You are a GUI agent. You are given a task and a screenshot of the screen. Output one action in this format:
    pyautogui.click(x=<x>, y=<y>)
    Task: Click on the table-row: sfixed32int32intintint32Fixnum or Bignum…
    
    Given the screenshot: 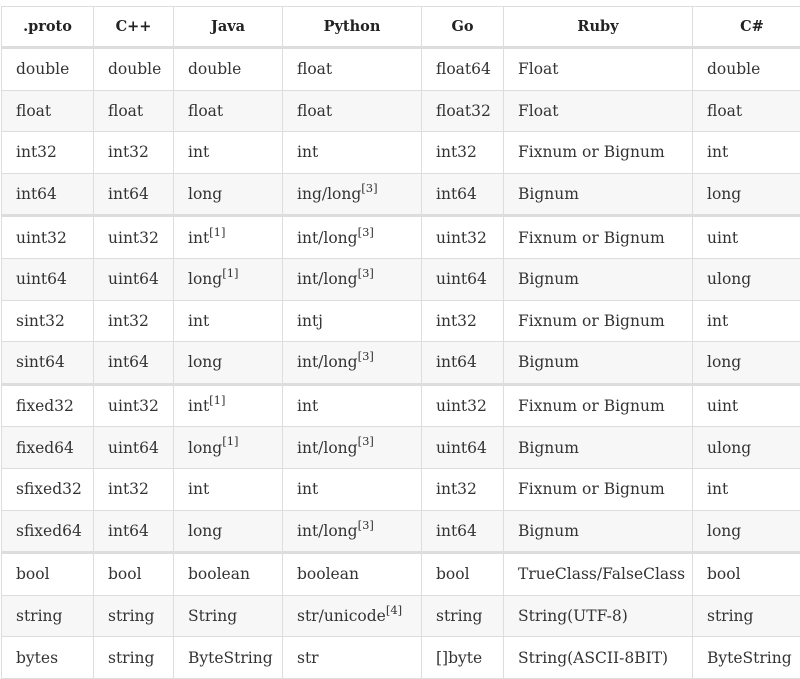 What is the action you would take?
    pyautogui.click(x=401, y=489)
    